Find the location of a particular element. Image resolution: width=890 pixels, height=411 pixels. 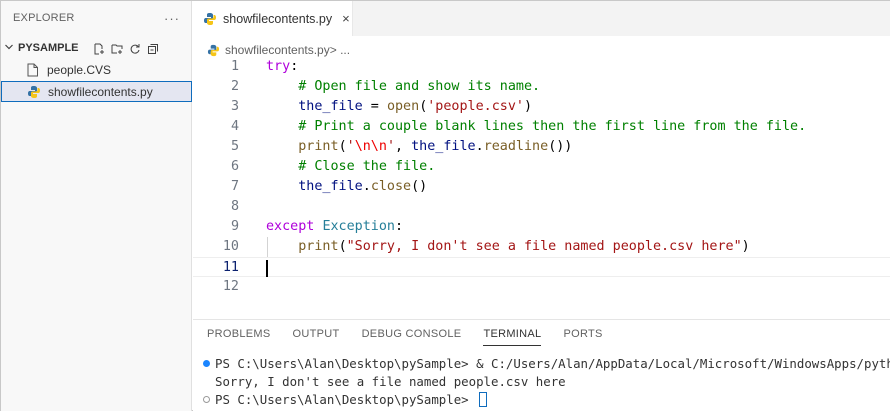

line-number: 1 is located at coordinates (234, 66).